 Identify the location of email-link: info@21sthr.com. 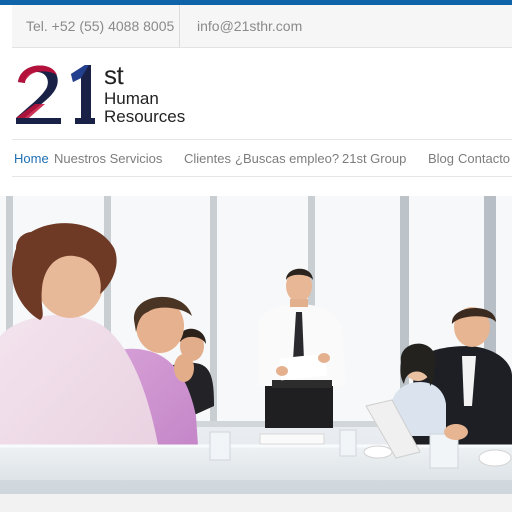
(249, 26).